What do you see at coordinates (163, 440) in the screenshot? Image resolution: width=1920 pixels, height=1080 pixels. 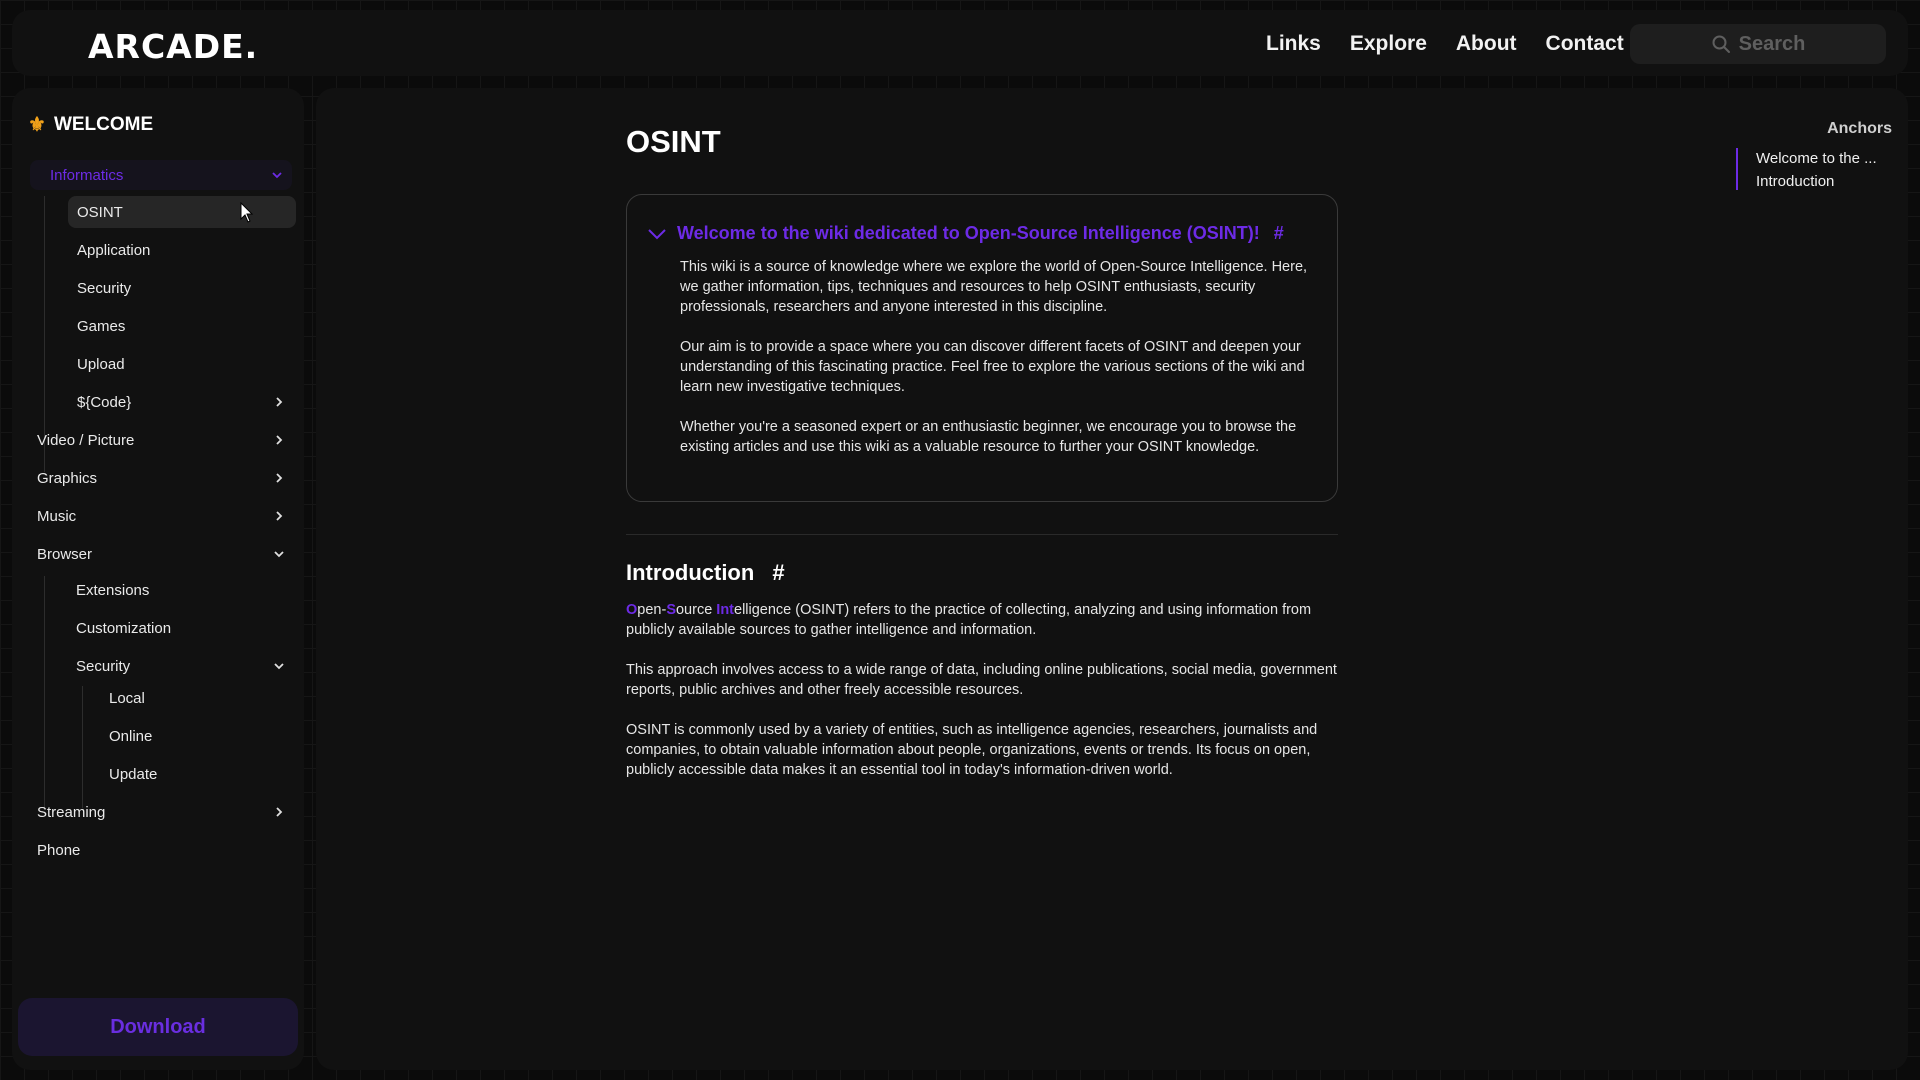 I see `sidebar-item-video-picture: Video / Picture` at bounding box center [163, 440].